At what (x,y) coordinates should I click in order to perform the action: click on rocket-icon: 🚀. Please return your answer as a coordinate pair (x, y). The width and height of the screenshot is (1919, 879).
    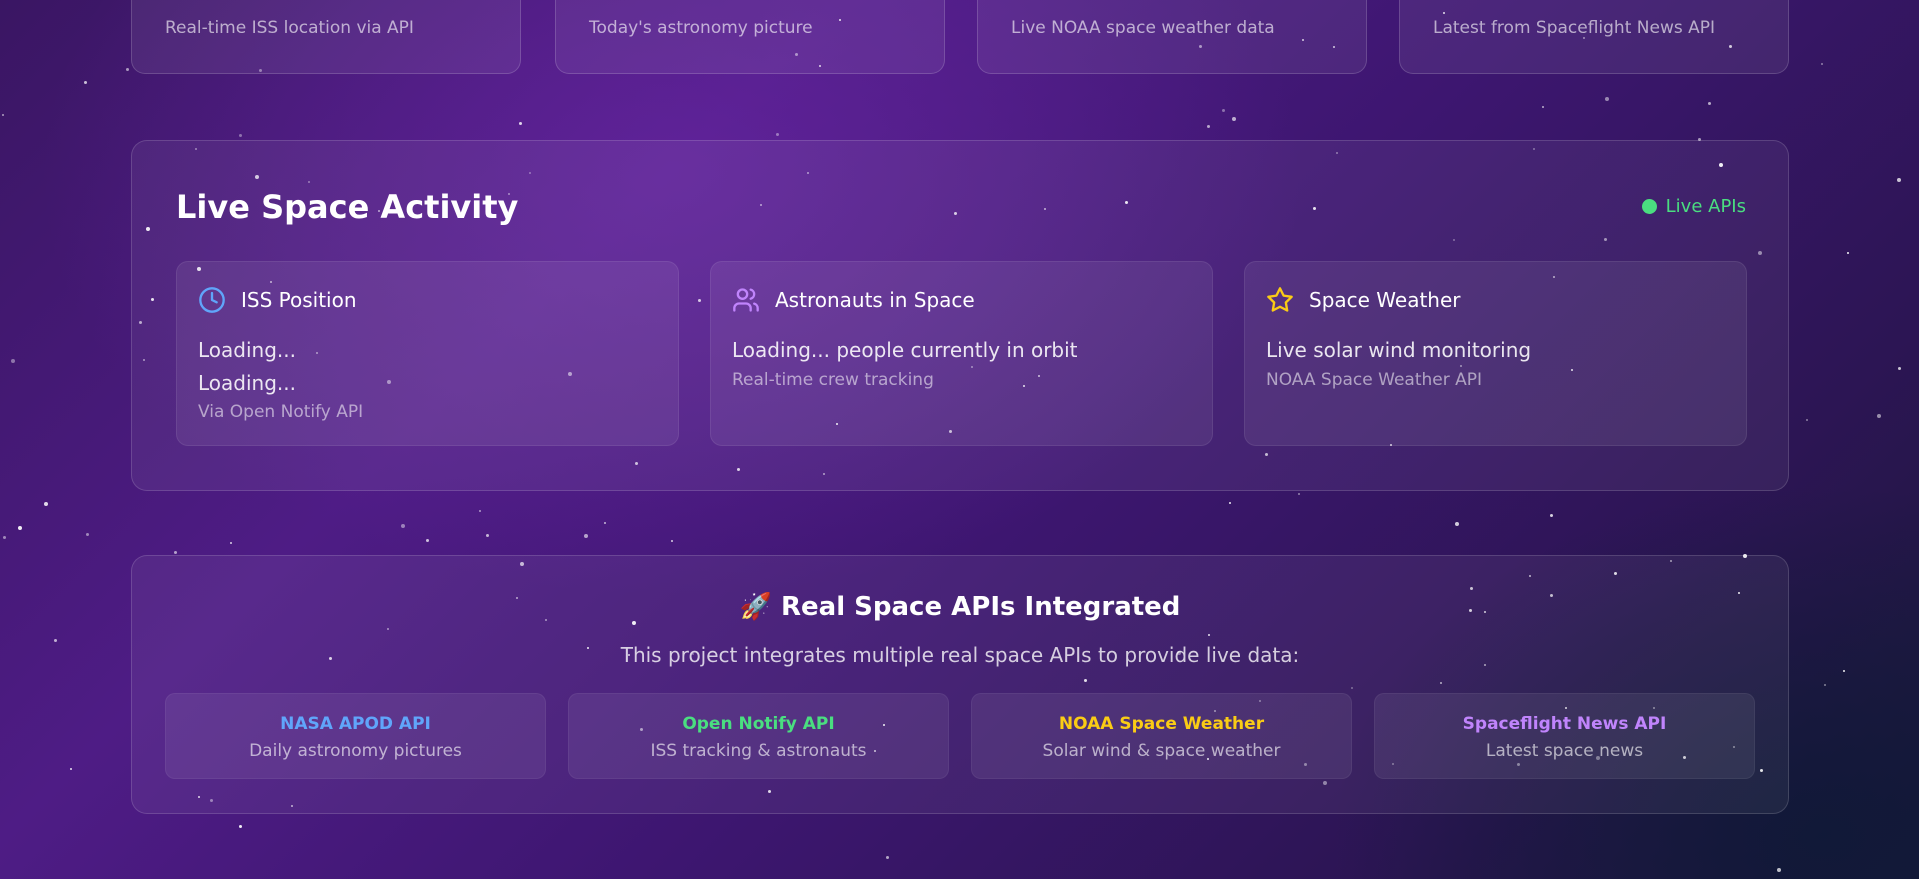
    Looking at the image, I should click on (755, 607).